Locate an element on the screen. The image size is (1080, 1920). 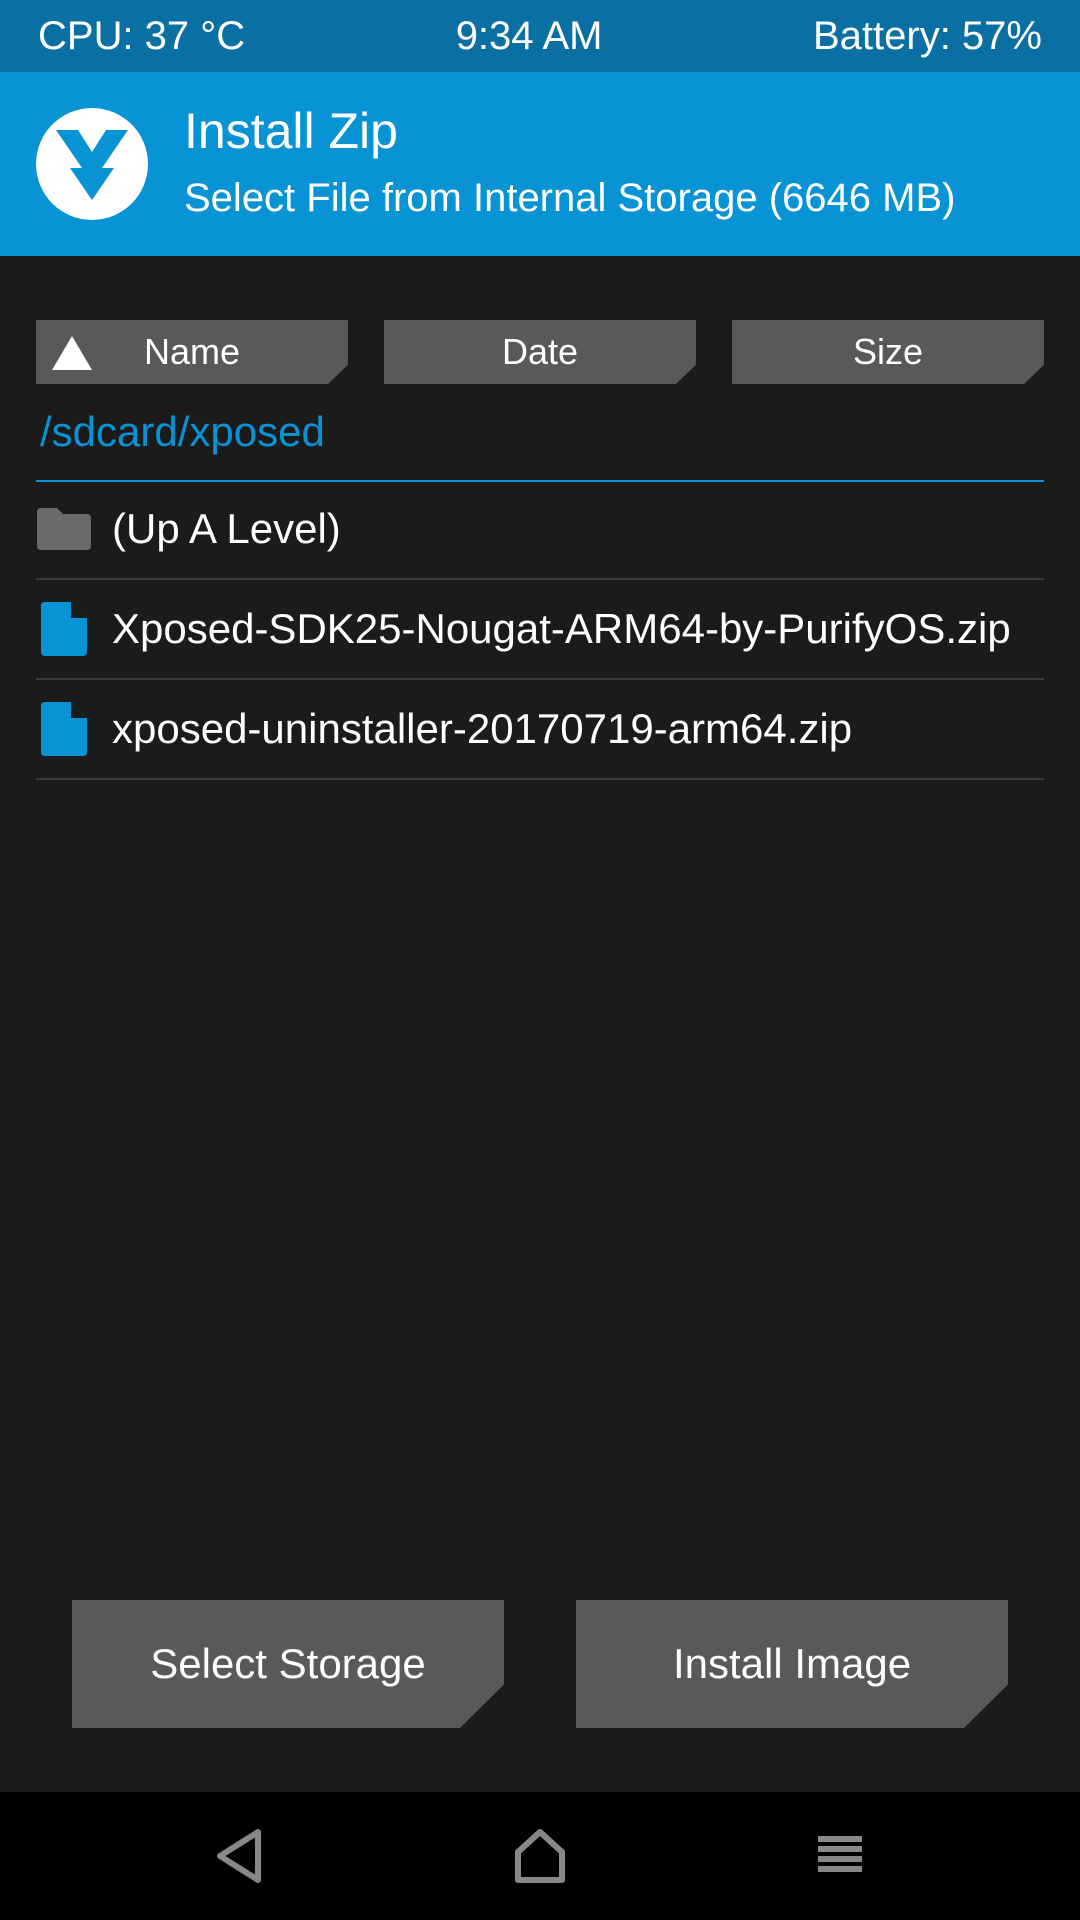
sort-by-date-button: Date is located at coordinates (540, 352).